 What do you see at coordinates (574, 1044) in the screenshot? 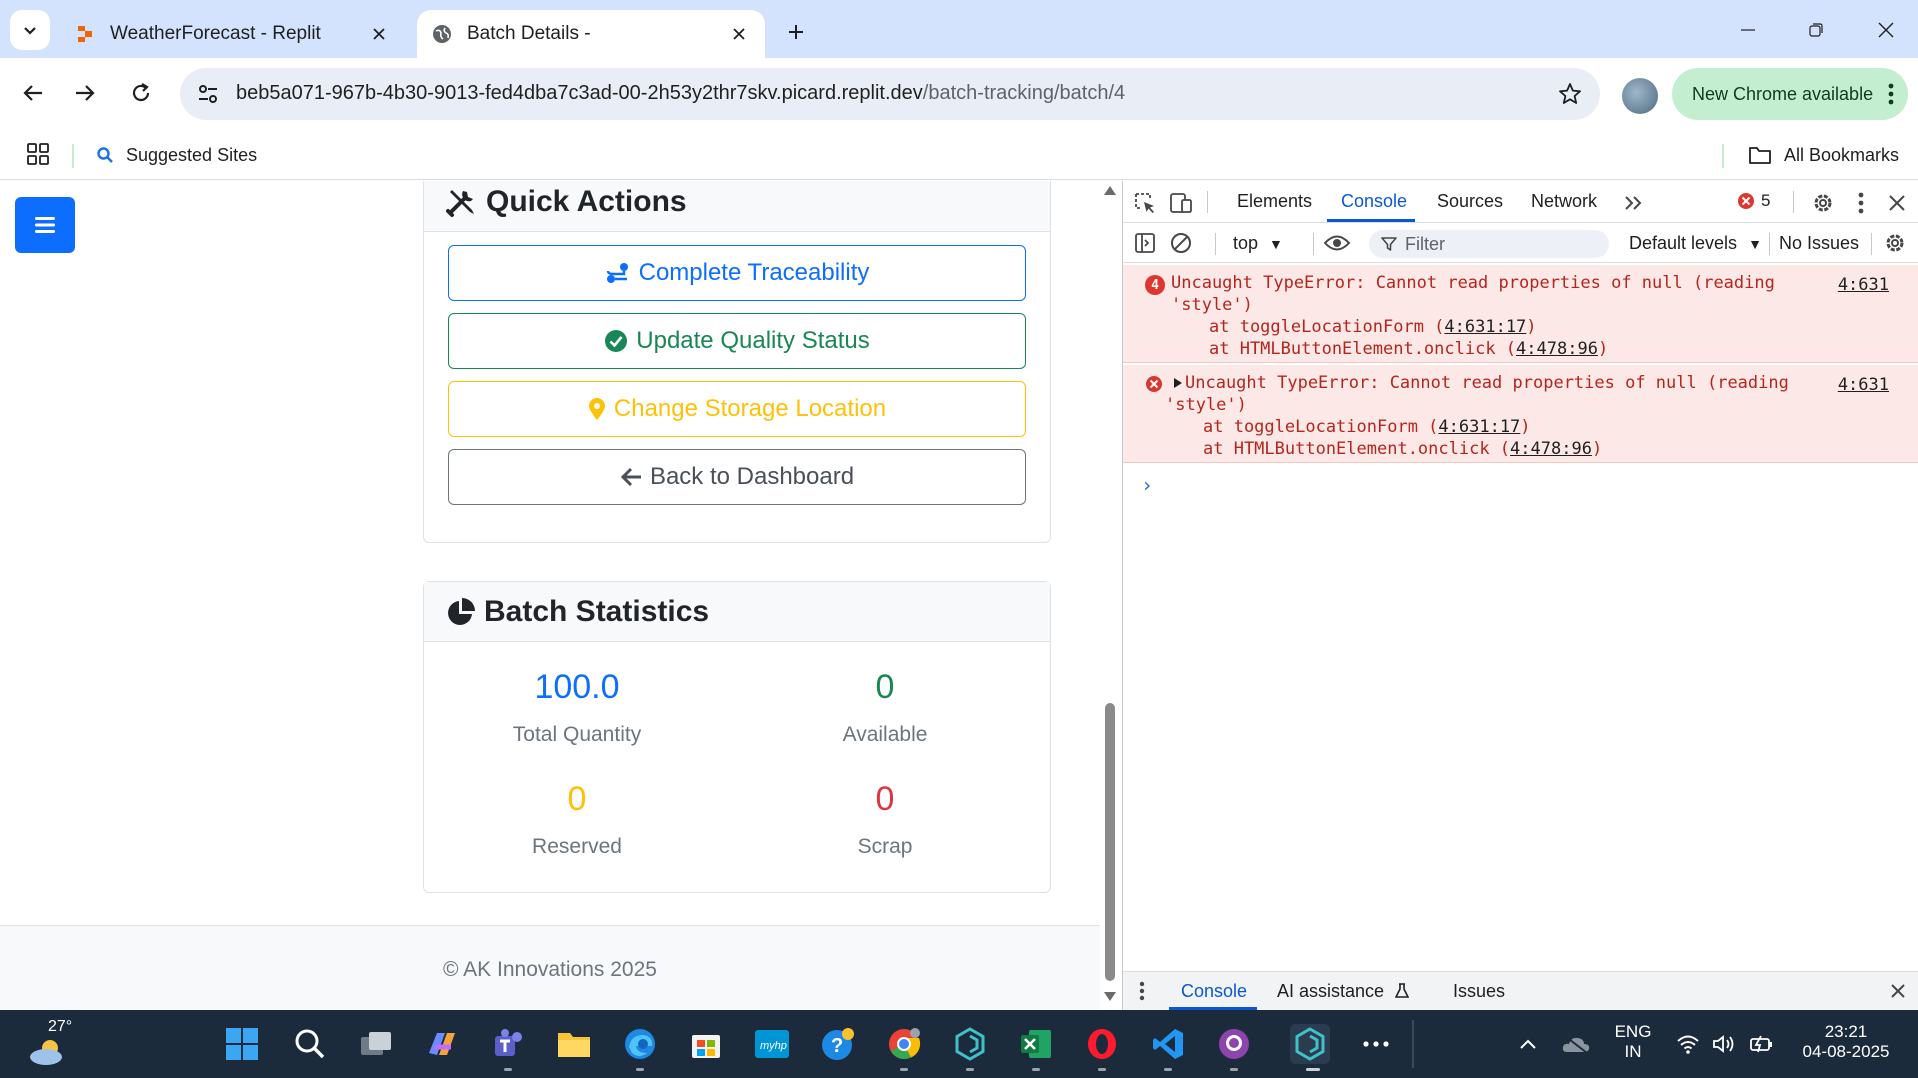
I see `file-explorer-icon` at bounding box center [574, 1044].